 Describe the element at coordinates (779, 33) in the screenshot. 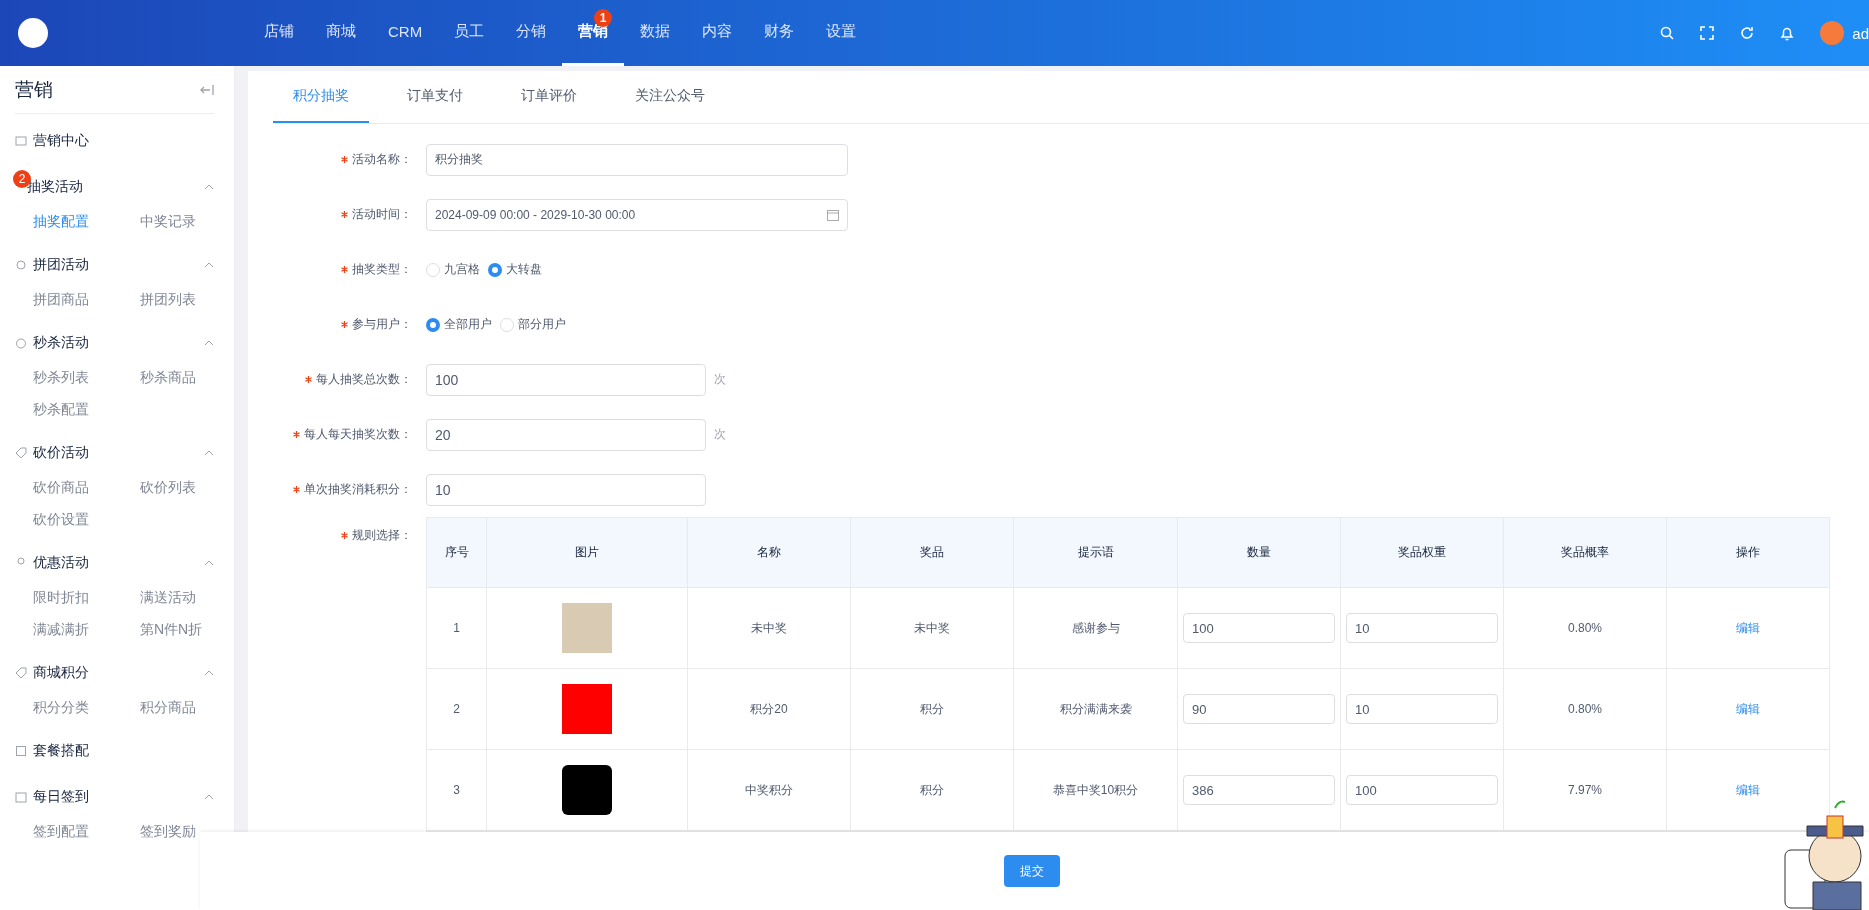

I see `nav-tab: 财务` at that location.